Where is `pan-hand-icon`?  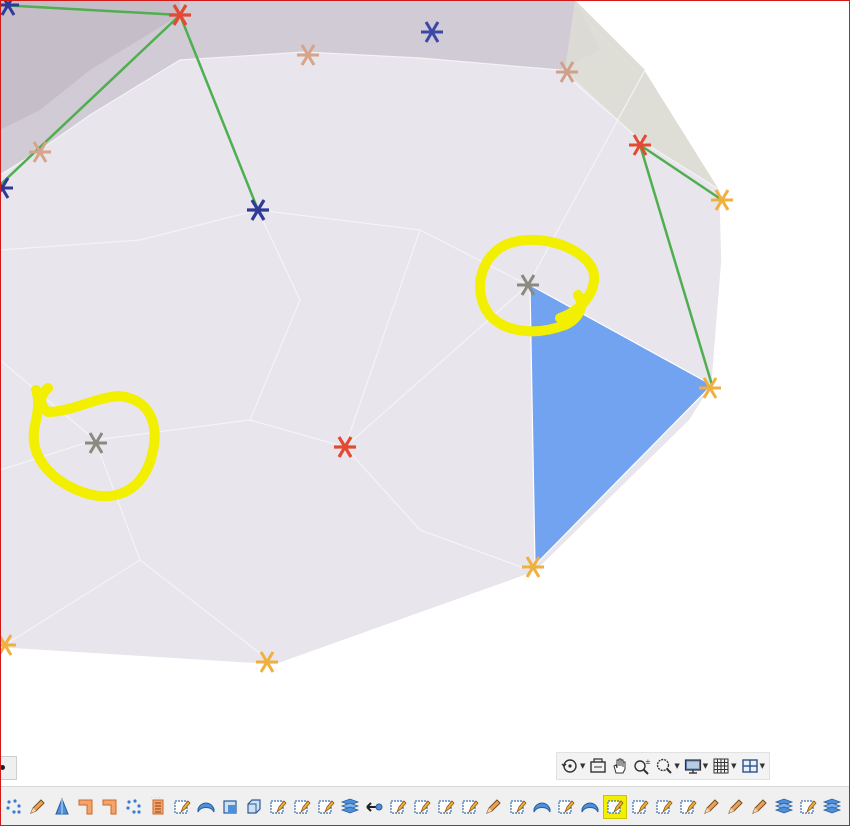 pan-hand-icon is located at coordinates (619, 766).